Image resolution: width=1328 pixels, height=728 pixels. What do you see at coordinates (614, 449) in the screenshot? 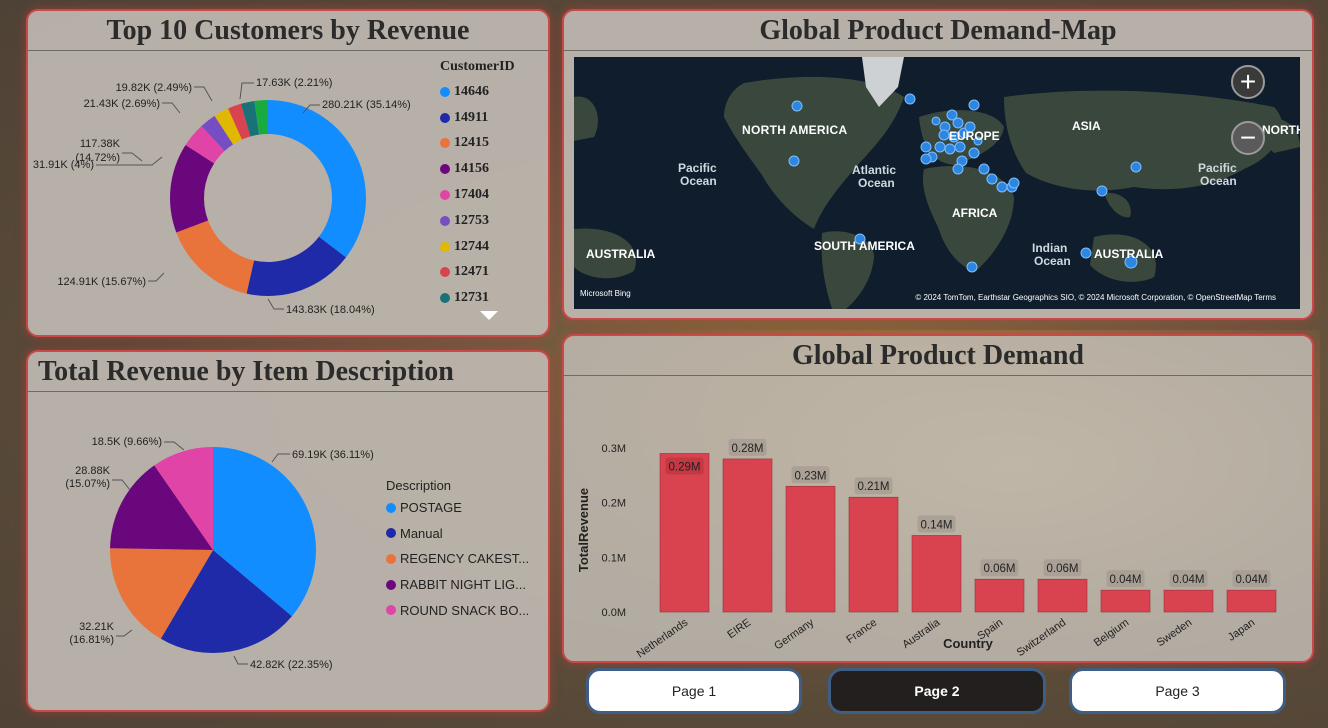
I see `y-tick-label: 0.3M` at bounding box center [614, 449].